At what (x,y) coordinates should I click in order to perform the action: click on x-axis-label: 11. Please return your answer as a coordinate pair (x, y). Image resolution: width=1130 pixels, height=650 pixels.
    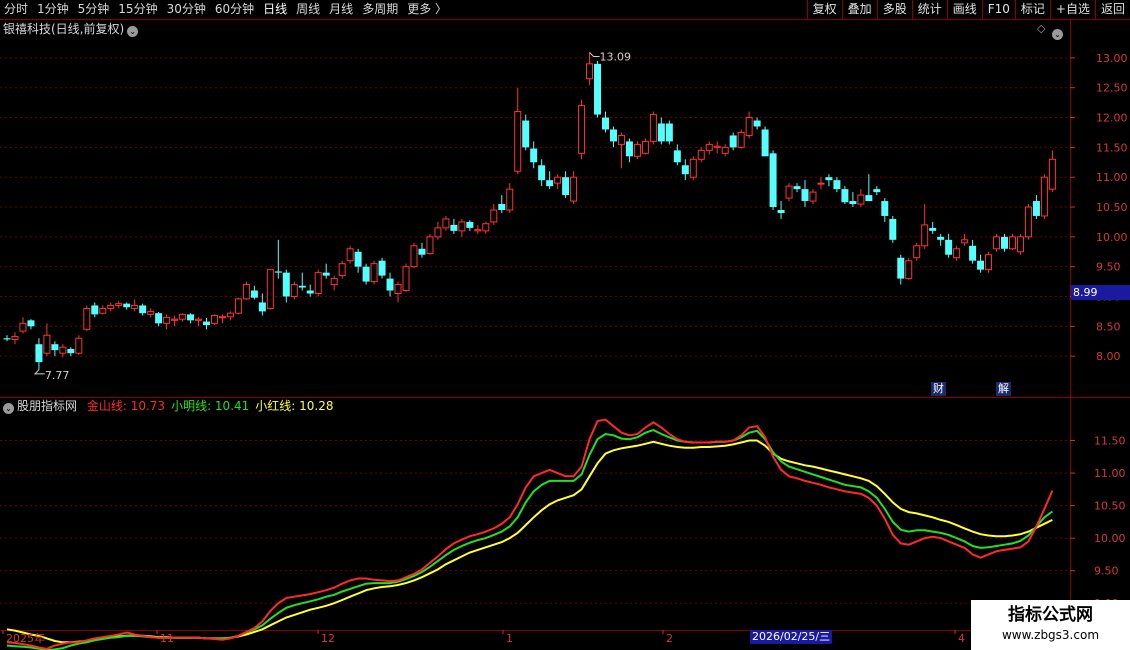
    Looking at the image, I should click on (167, 638).